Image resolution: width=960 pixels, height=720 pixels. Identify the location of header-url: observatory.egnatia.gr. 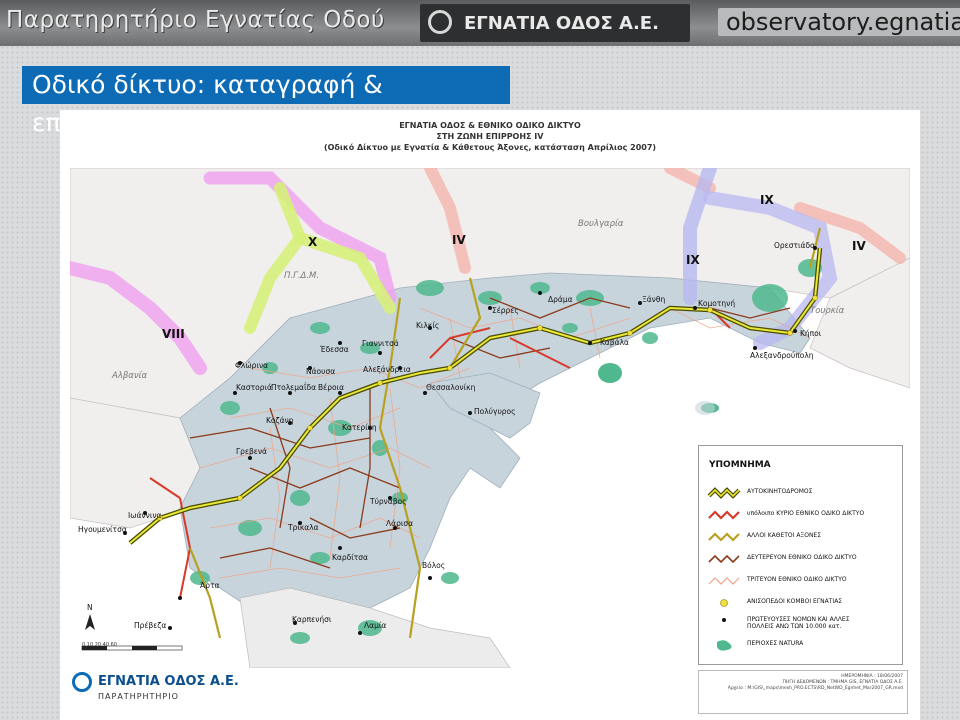
(839, 22).